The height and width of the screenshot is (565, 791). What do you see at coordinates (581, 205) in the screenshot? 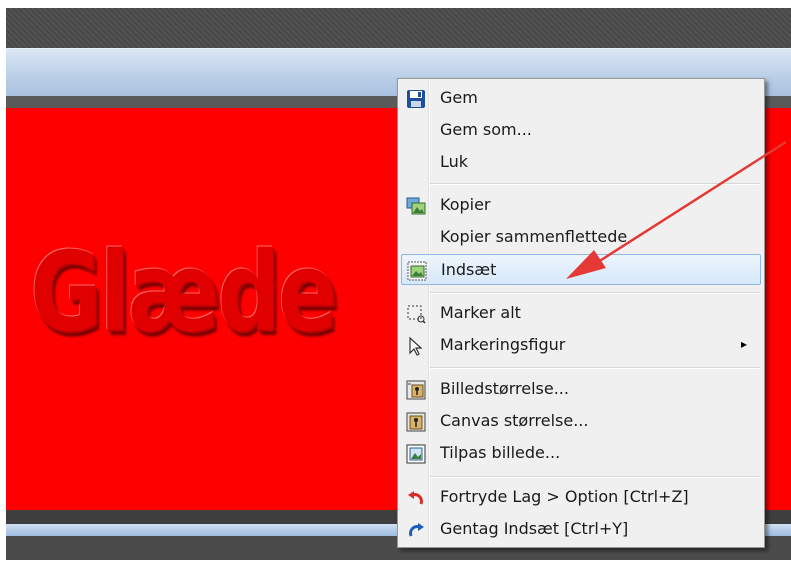
I see `menu-item-kopier: Kopier` at bounding box center [581, 205].